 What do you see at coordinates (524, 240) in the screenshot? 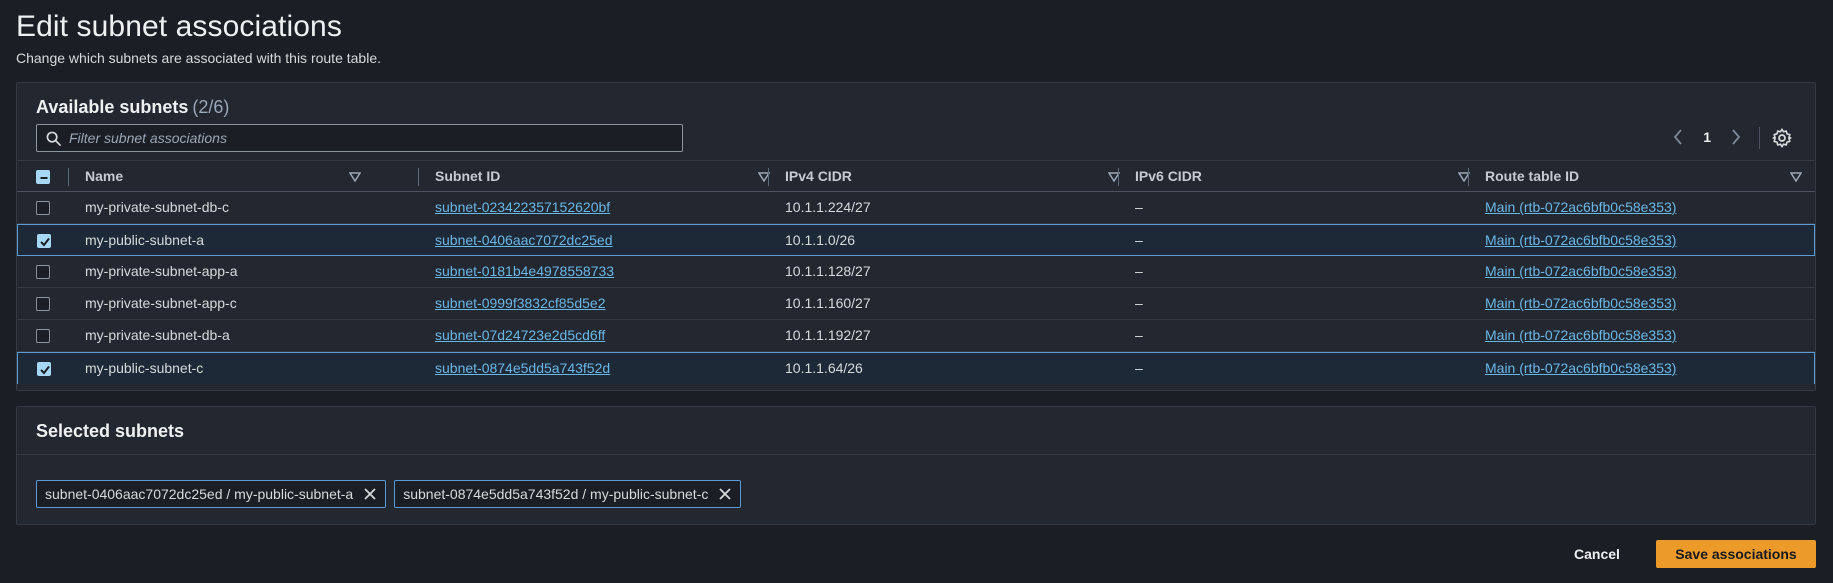
I see `subnet-id-link: subnet-0406aac7072dc25ed` at bounding box center [524, 240].